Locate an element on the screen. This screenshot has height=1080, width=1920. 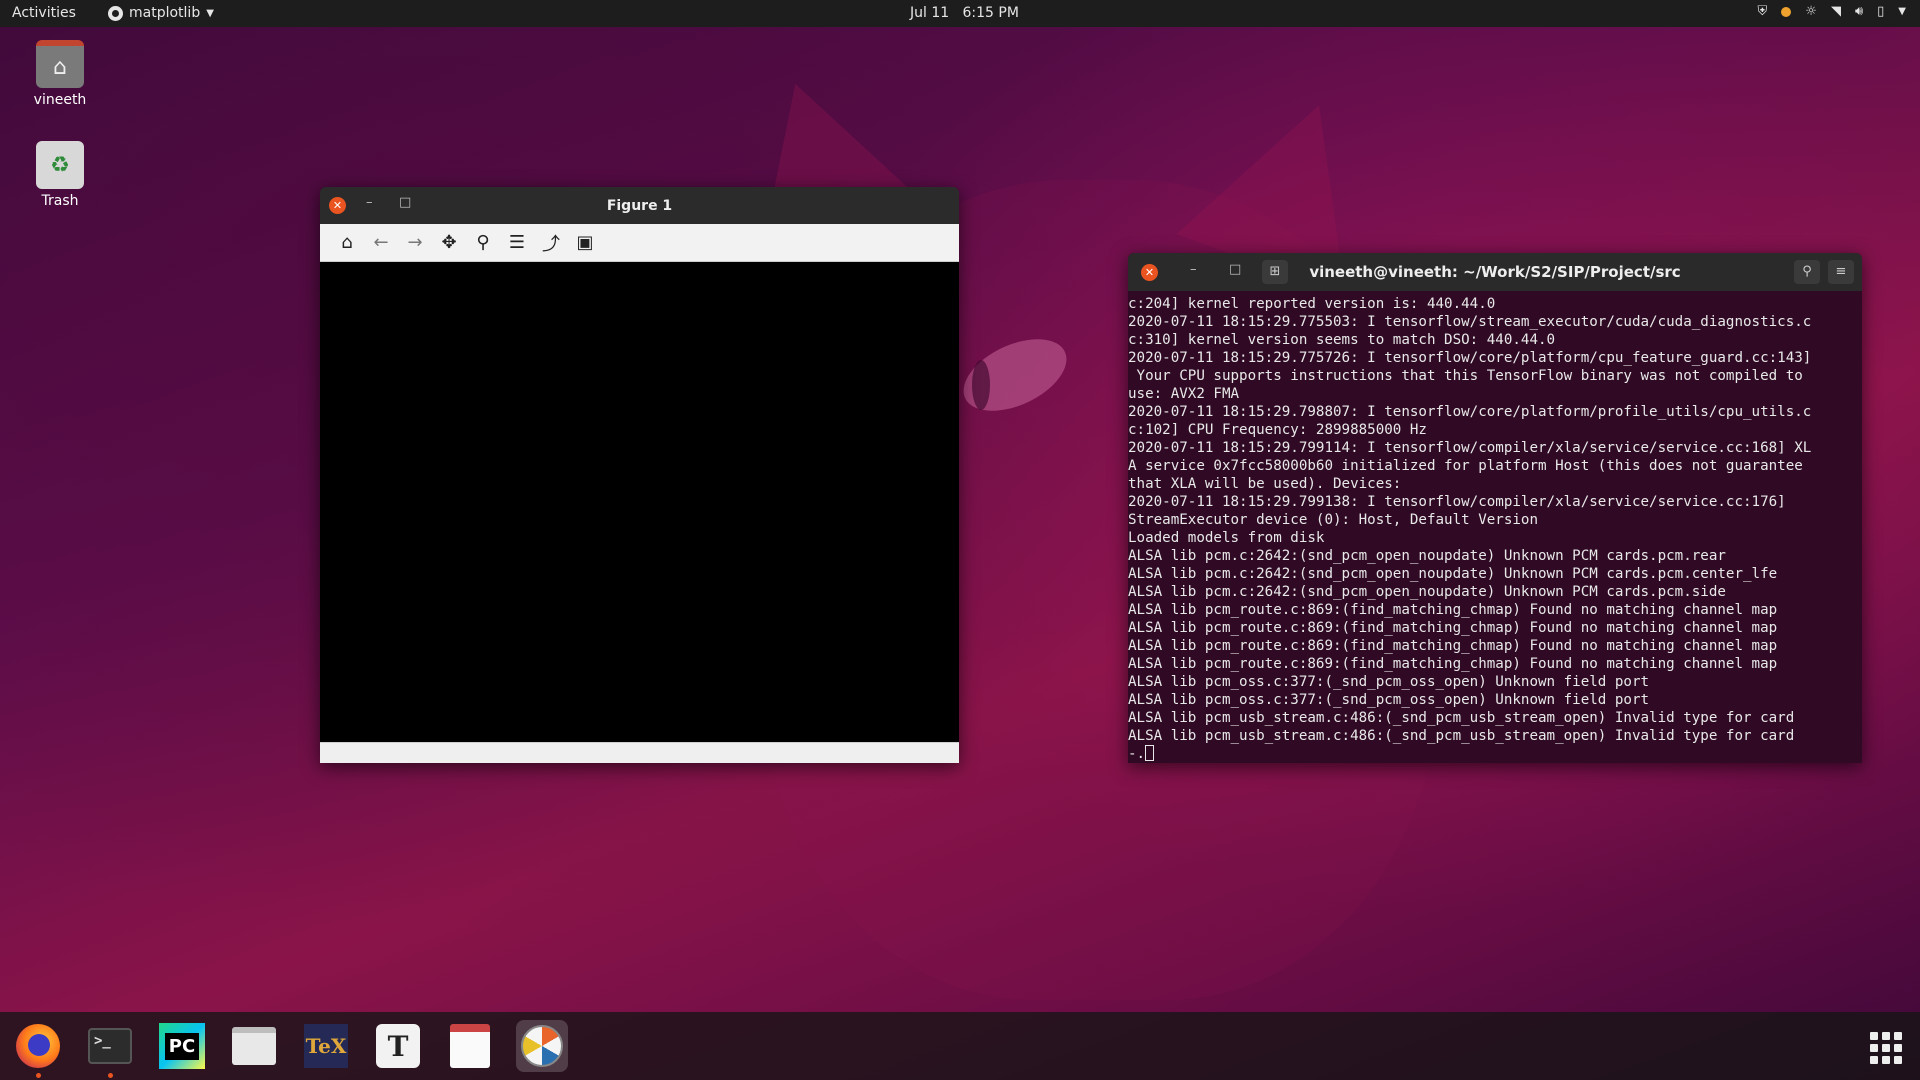
desktop-icon-trash: ♻ Trash is located at coordinates (60, 175).